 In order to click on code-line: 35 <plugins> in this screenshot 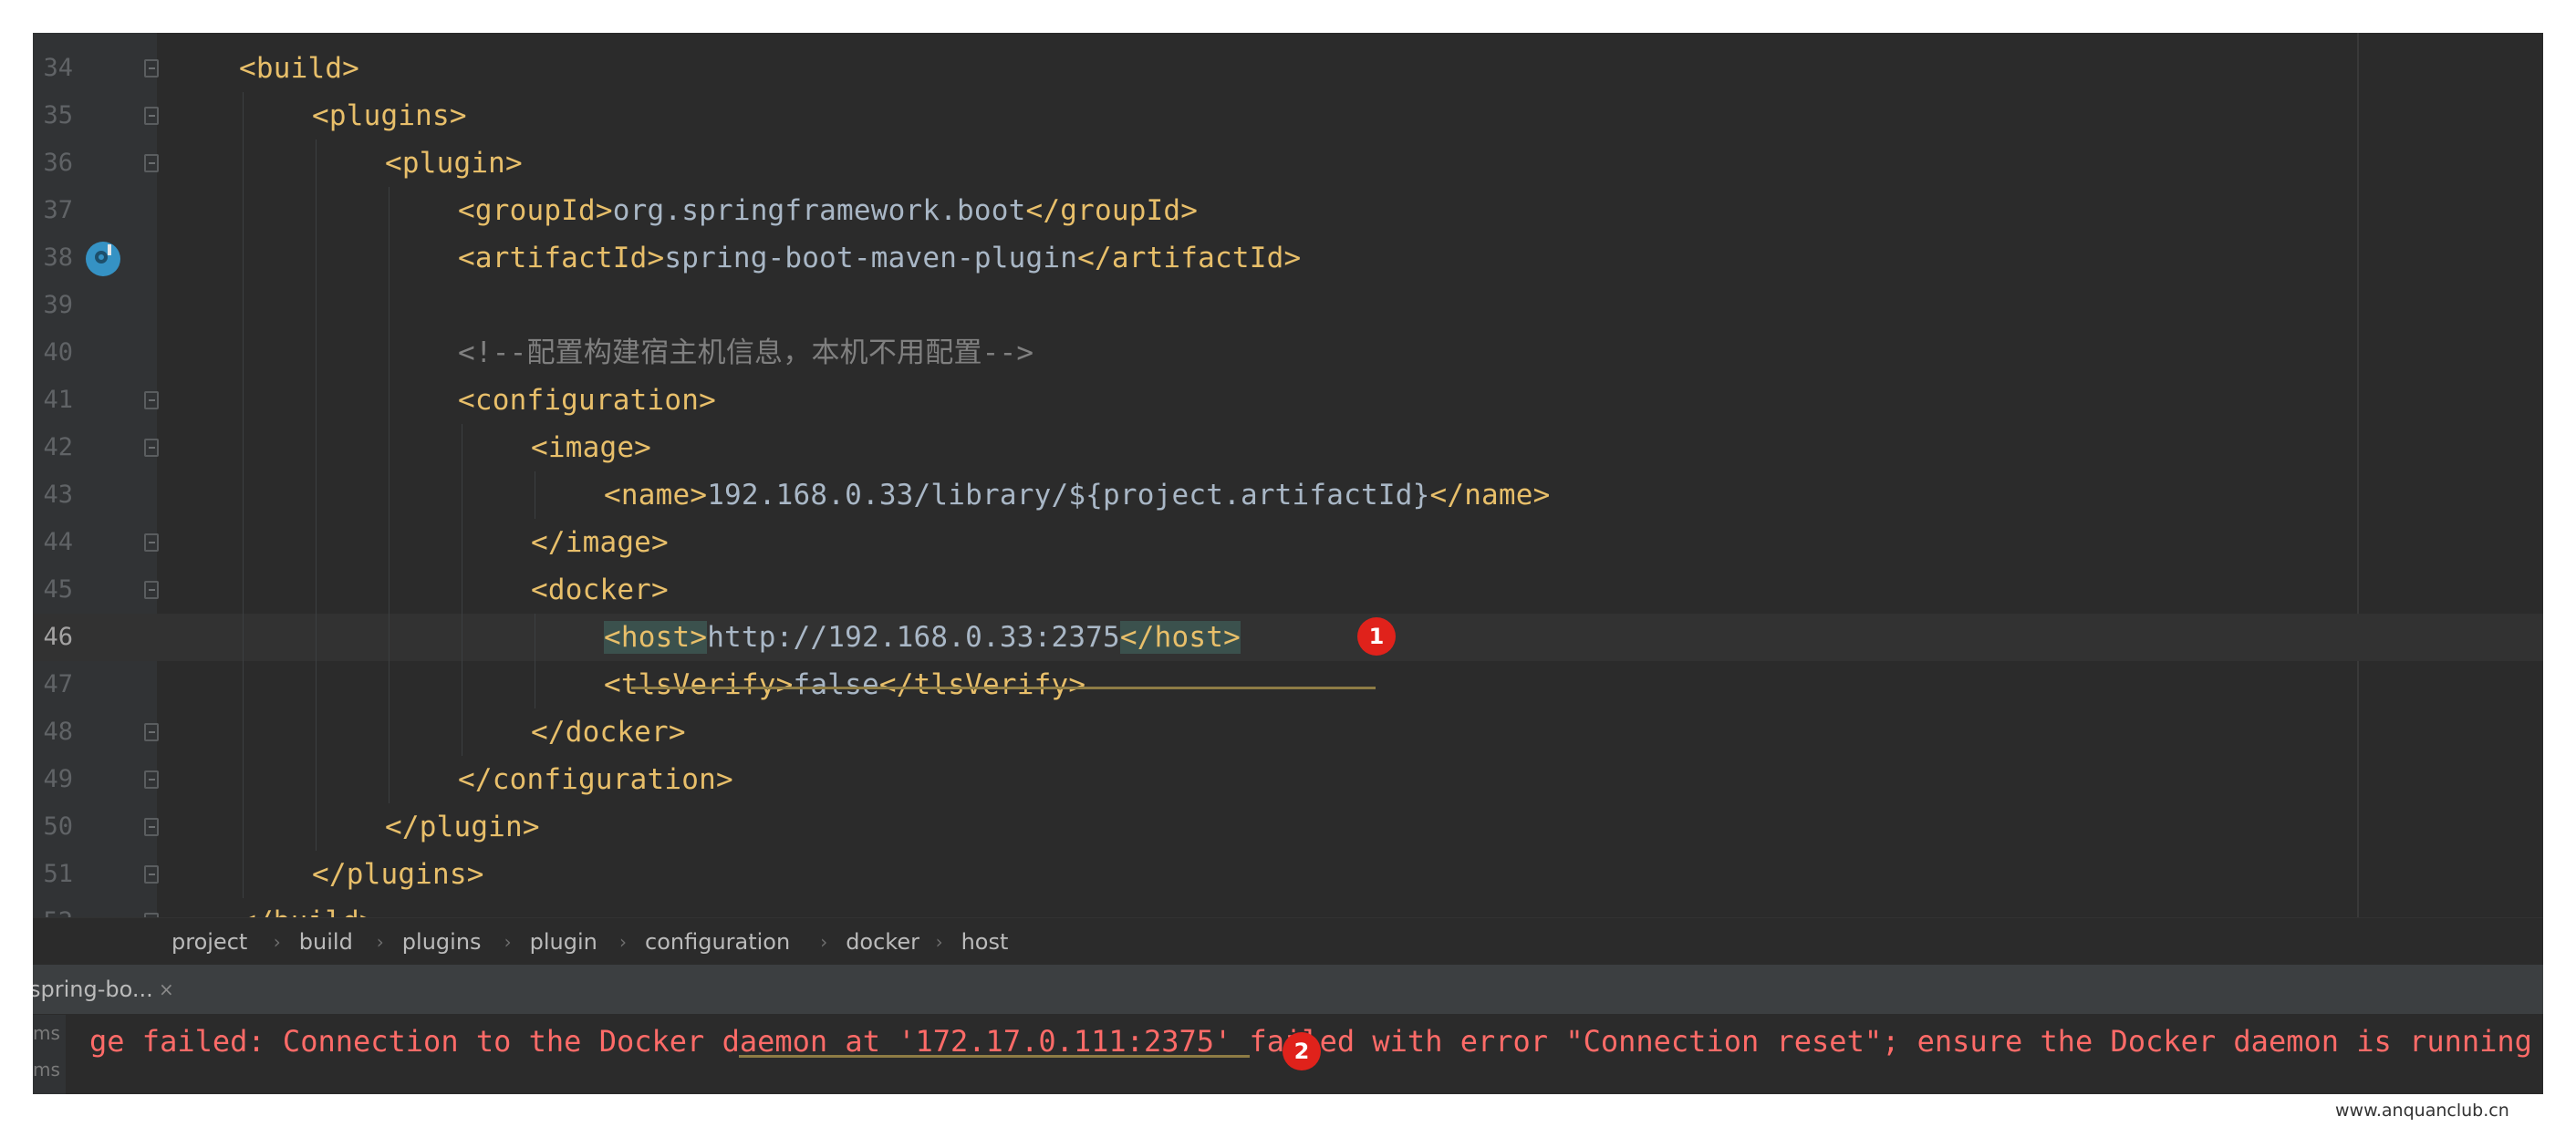, I will do `click(1288, 116)`.